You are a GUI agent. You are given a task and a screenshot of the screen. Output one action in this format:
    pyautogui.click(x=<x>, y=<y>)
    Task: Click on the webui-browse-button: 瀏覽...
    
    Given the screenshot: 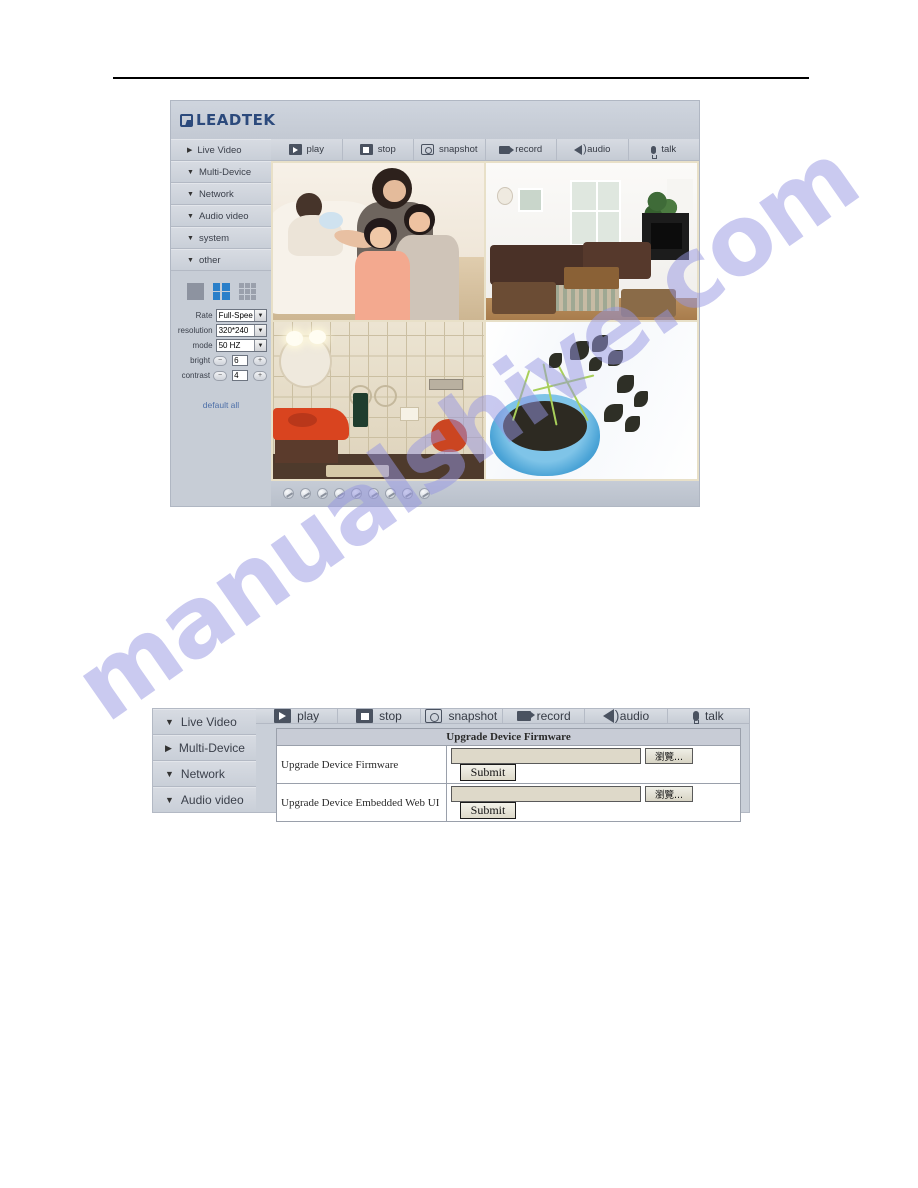 What is the action you would take?
    pyautogui.click(x=669, y=794)
    